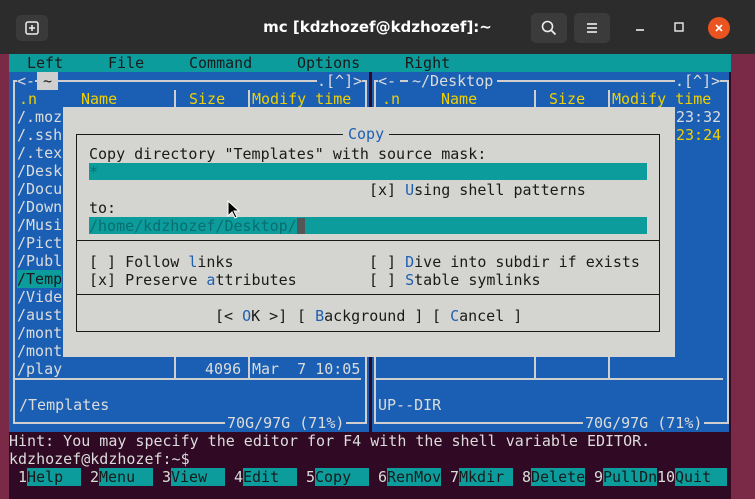 The height and width of the screenshot is (499, 755). Describe the element at coordinates (644, 423) in the screenshot. I see `right-panel-disk: 70G/97G (71%)` at that location.